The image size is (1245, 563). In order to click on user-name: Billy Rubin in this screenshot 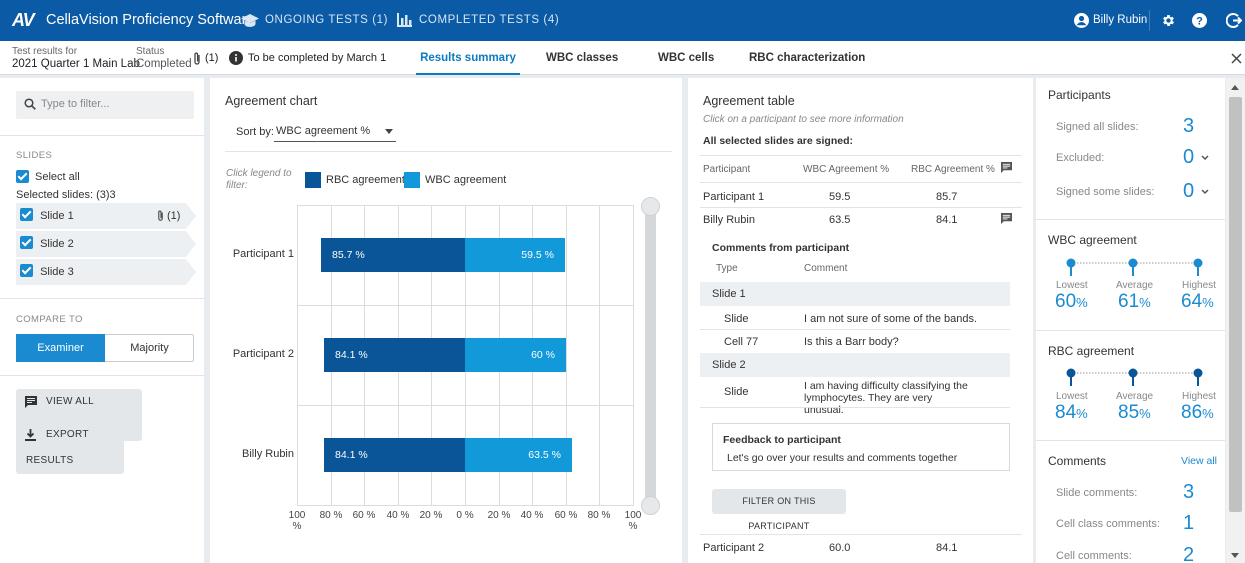, I will do `click(1120, 20)`.